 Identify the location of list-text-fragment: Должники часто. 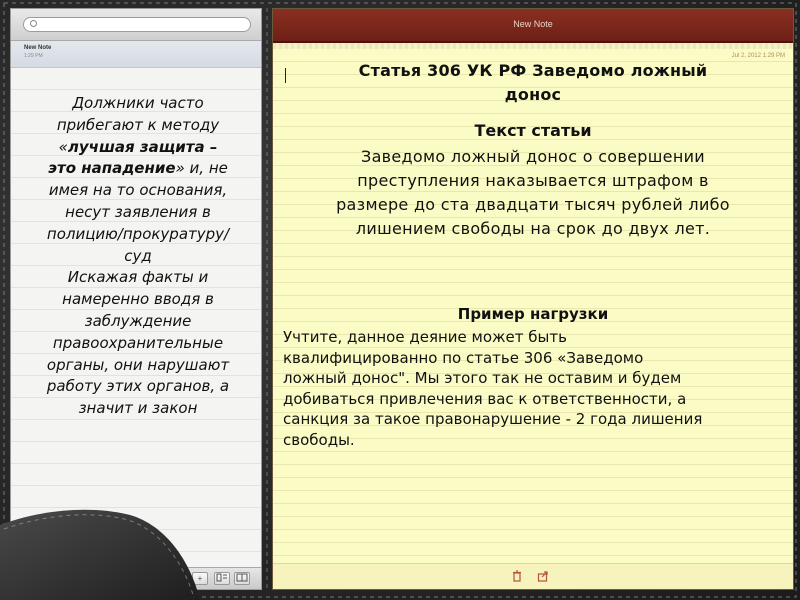
(138, 103).